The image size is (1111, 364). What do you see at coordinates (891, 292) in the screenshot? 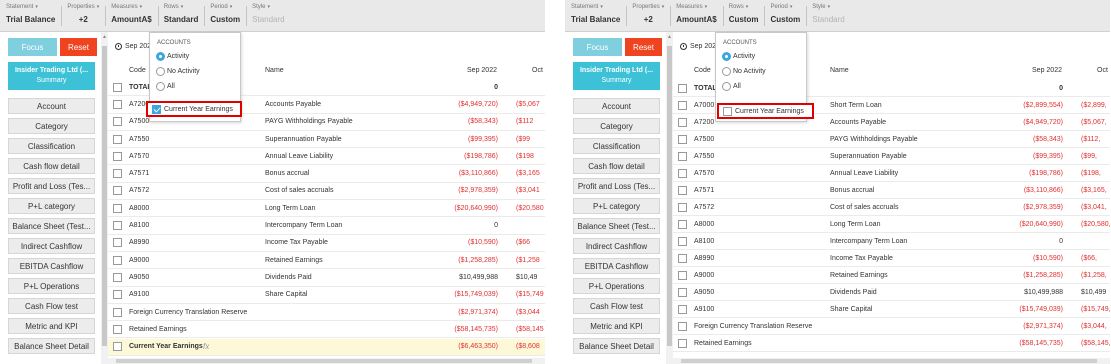
I see `table-row: A9050 Dividends Paid $10,499,988 $10,499` at bounding box center [891, 292].